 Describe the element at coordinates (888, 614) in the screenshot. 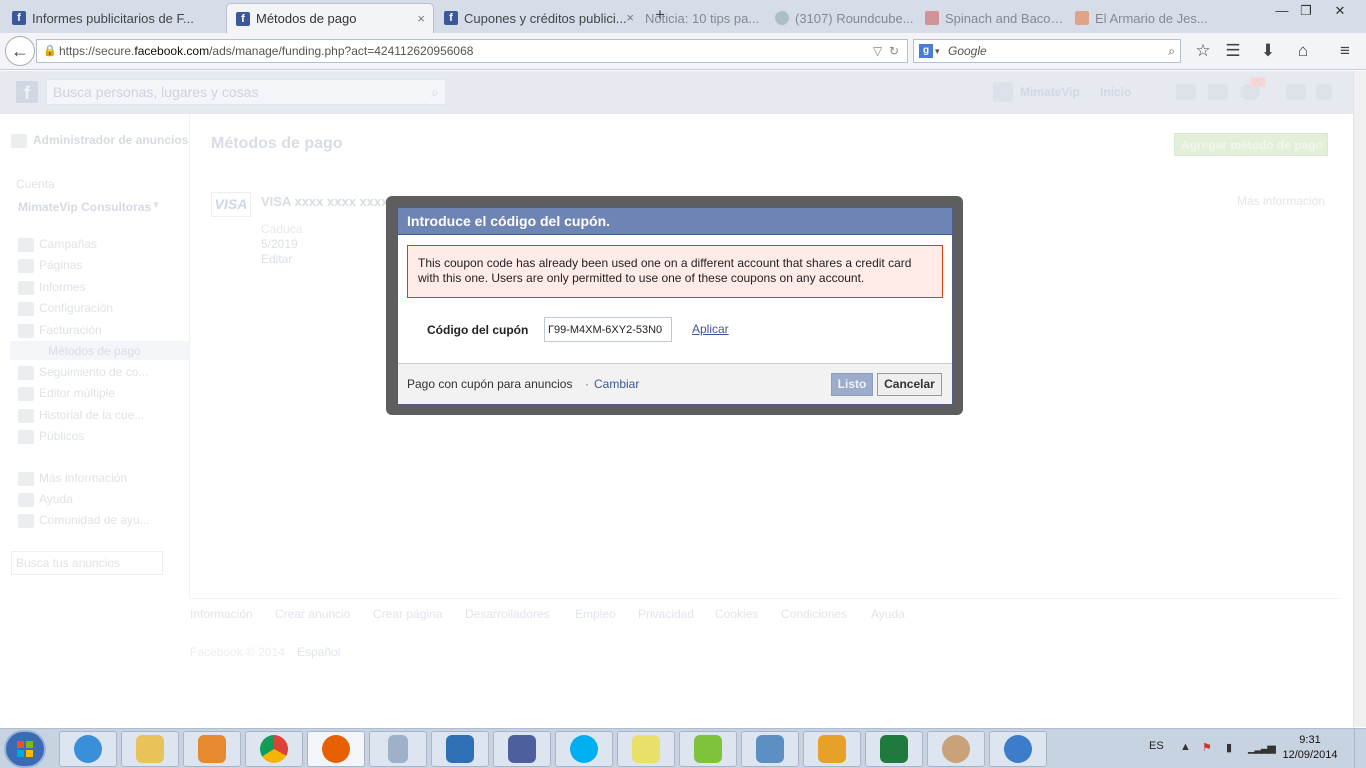

I see `footer-link: Ayuda` at that location.